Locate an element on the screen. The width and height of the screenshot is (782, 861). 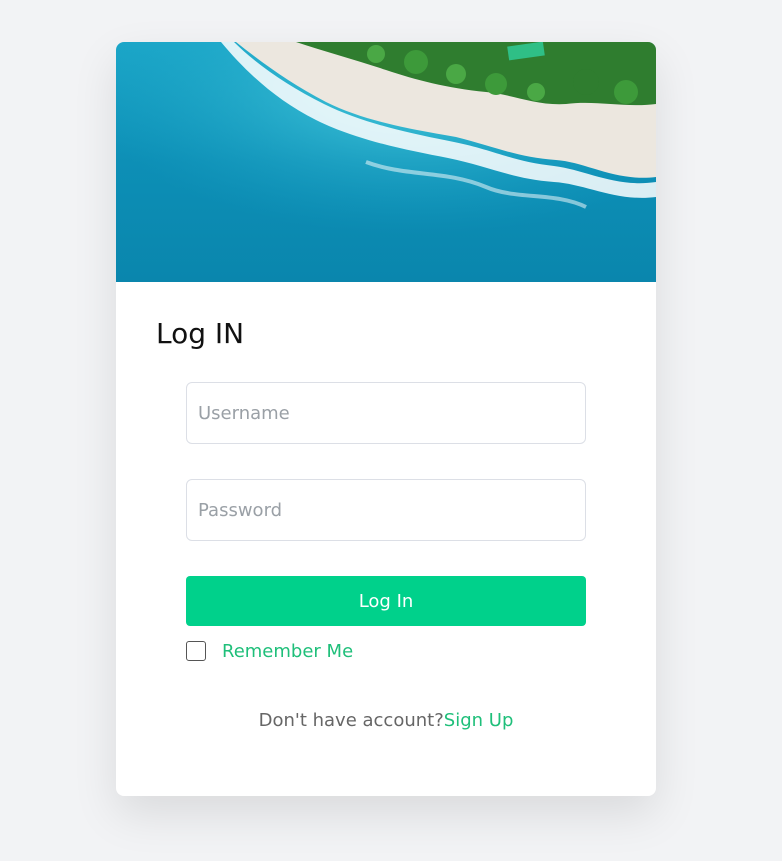
login-button: Log In is located at coordinates (386, 601).